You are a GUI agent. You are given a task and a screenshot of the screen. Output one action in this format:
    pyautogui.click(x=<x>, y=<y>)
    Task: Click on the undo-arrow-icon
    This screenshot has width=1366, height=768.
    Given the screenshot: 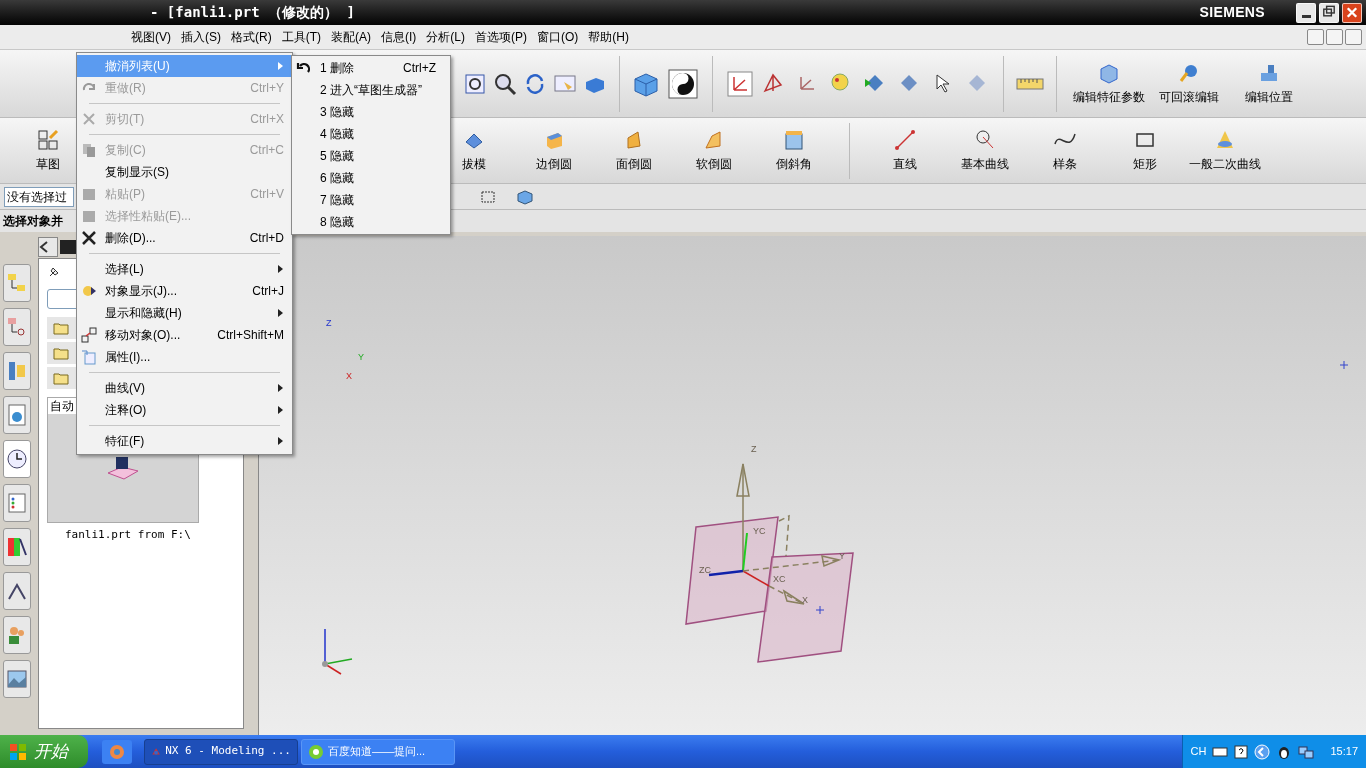 What is the action you would take?
    pyautogui.click(x=303, y=68)
    